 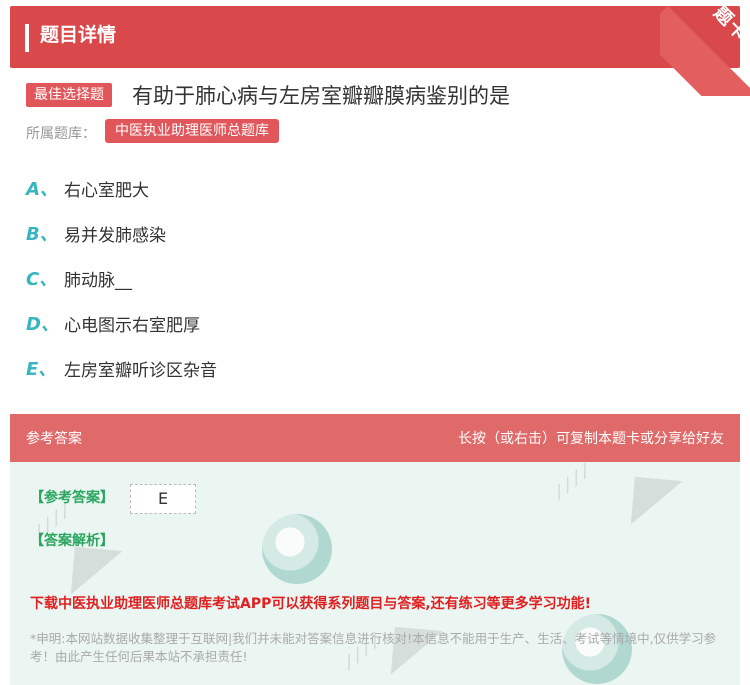 I want to click on option-letter: A、, so click(x=42, y=189).